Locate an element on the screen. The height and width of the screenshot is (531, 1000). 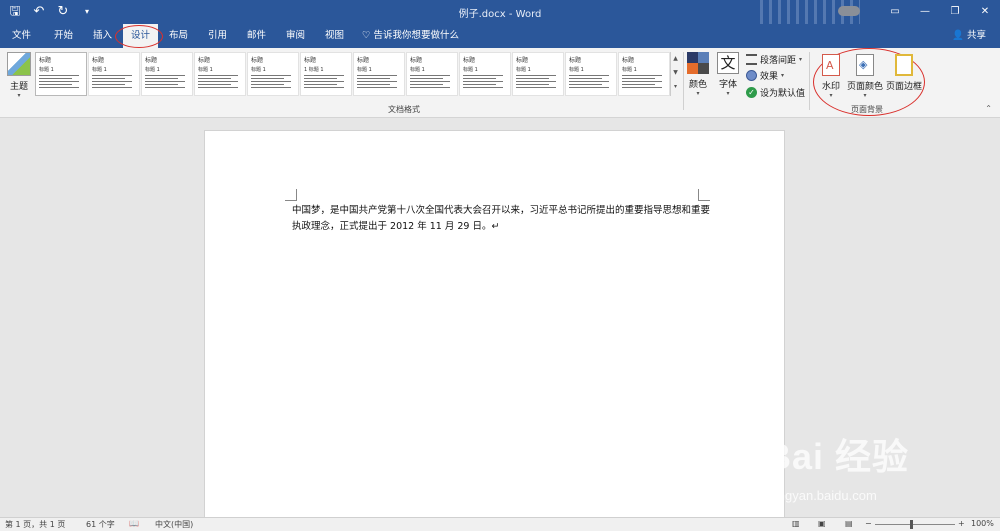
fonts-button: 文 字体 ▾ is located at coordinates (728, 74).